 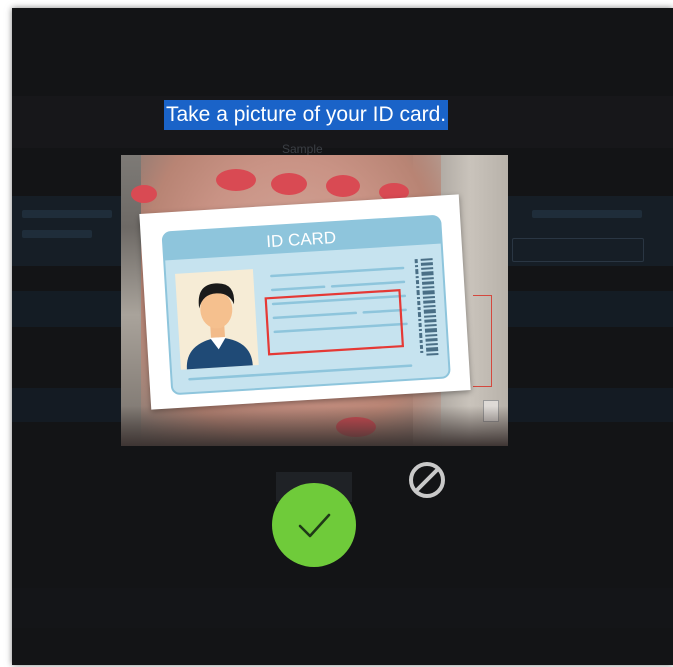 I want to click on ghost-field, so click(x=578, y=250).